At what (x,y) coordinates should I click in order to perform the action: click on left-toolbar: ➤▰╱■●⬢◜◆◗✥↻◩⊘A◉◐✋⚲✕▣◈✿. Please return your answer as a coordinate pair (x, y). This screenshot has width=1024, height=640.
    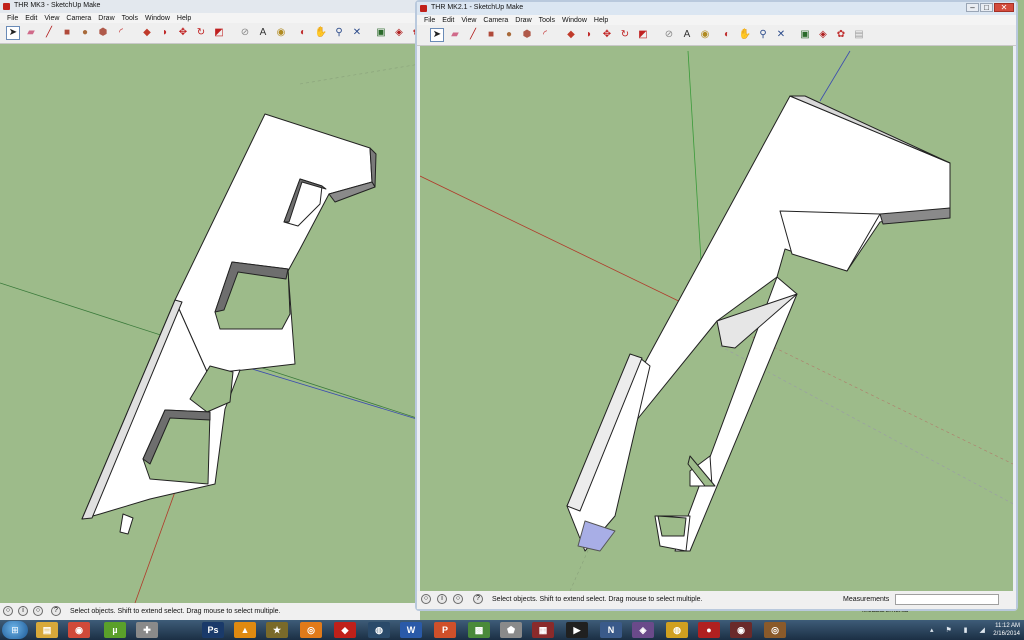
    Looking at the image, I should click on (210, 33).